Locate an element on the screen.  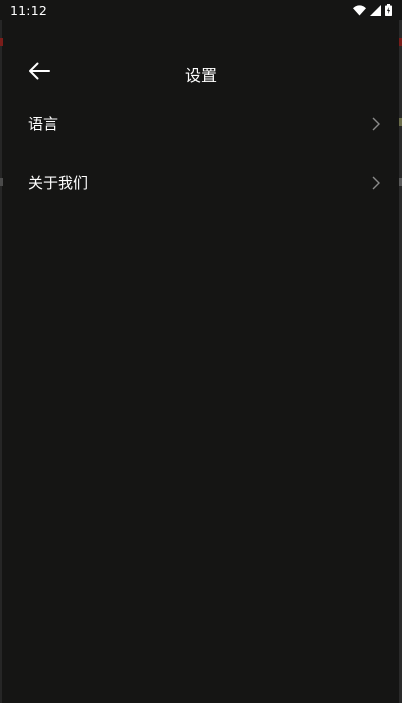
menu-item-about-us: 关于我们 is located at coordinates (199, 182).